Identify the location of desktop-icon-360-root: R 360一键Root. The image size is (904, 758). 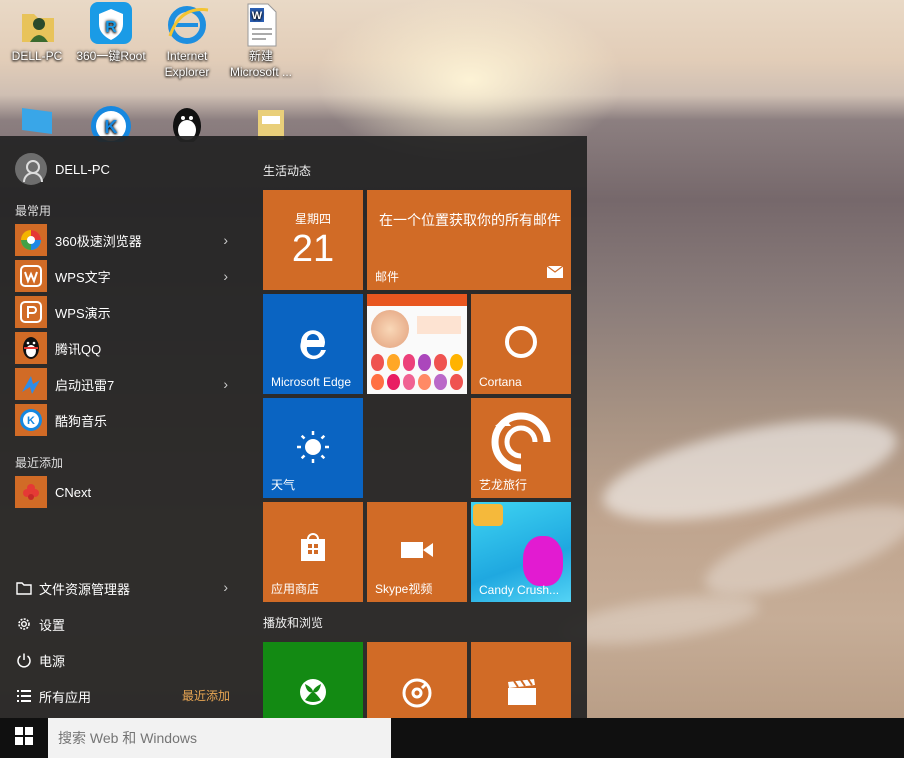
(111, 32).